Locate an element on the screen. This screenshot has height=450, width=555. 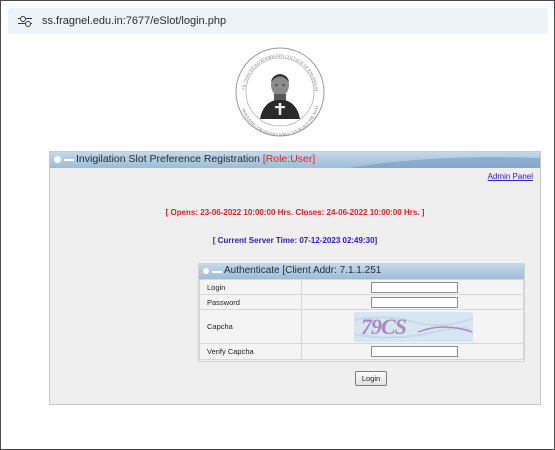
auth-collapse-icon is located at coordinates (217, 271).